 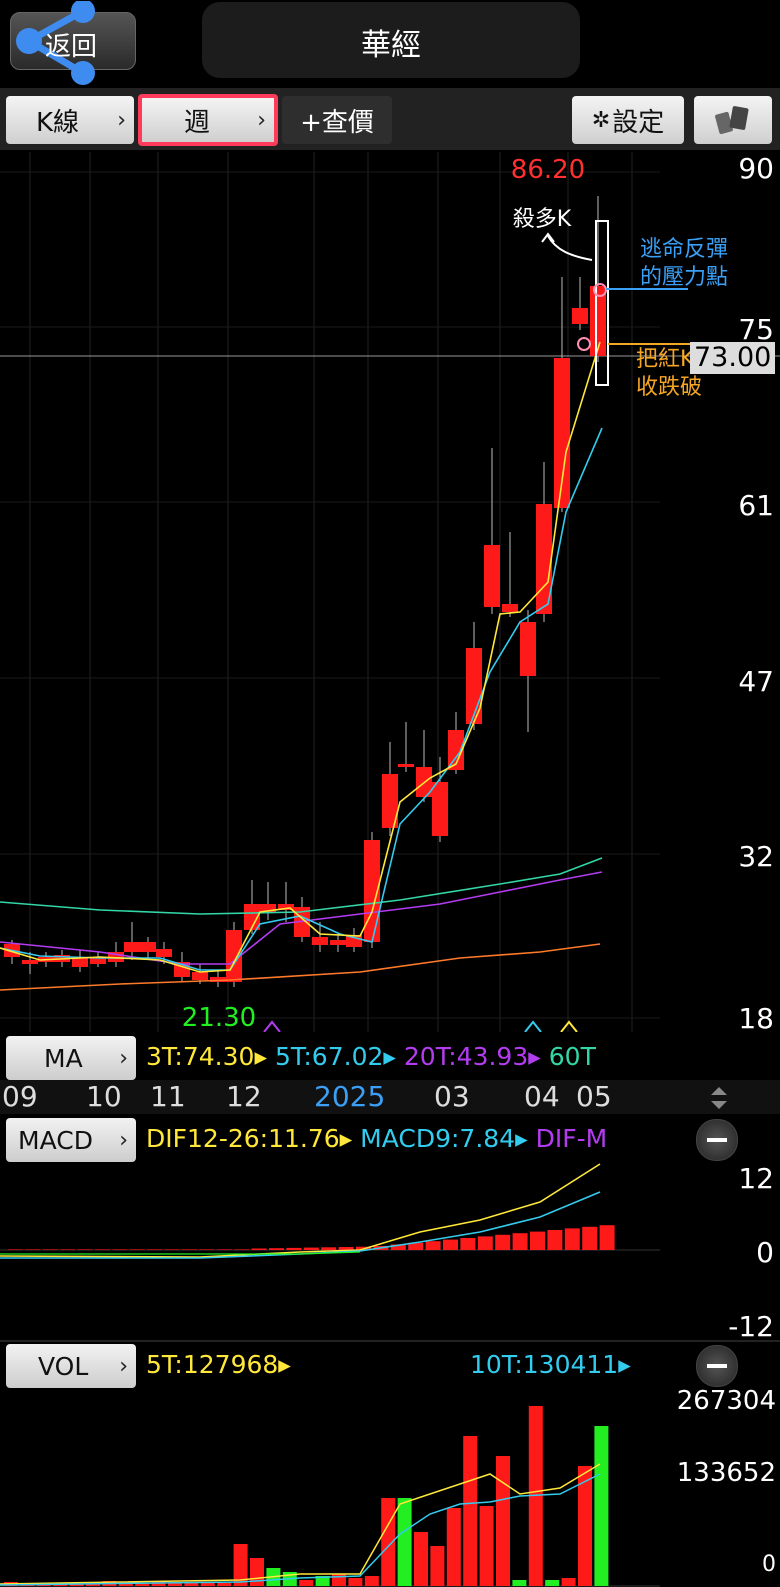 What do you see at coordinates (452, 1096) in the screenshot?
I see `month-label: 03` at bounding box center [452, 1096].